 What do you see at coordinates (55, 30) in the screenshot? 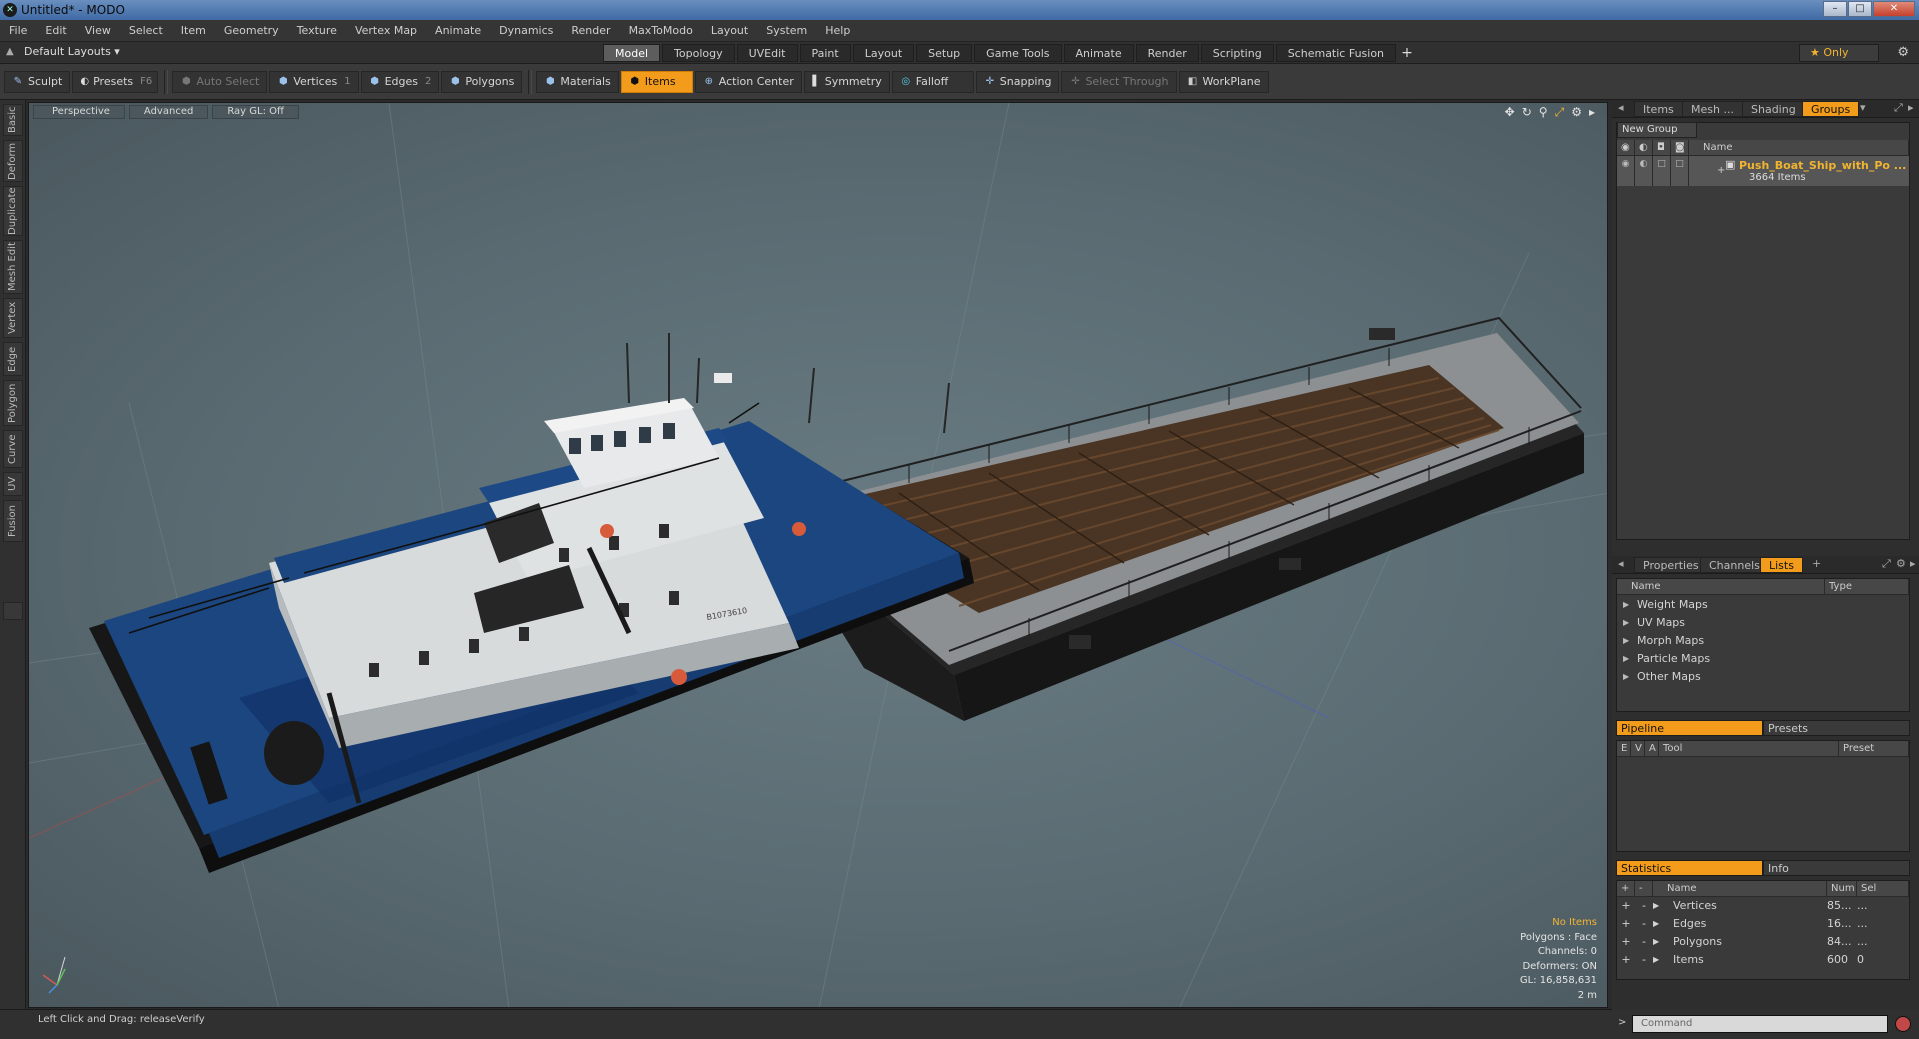
I see `menu-edit: Edit` at bounding box center [55, 30].